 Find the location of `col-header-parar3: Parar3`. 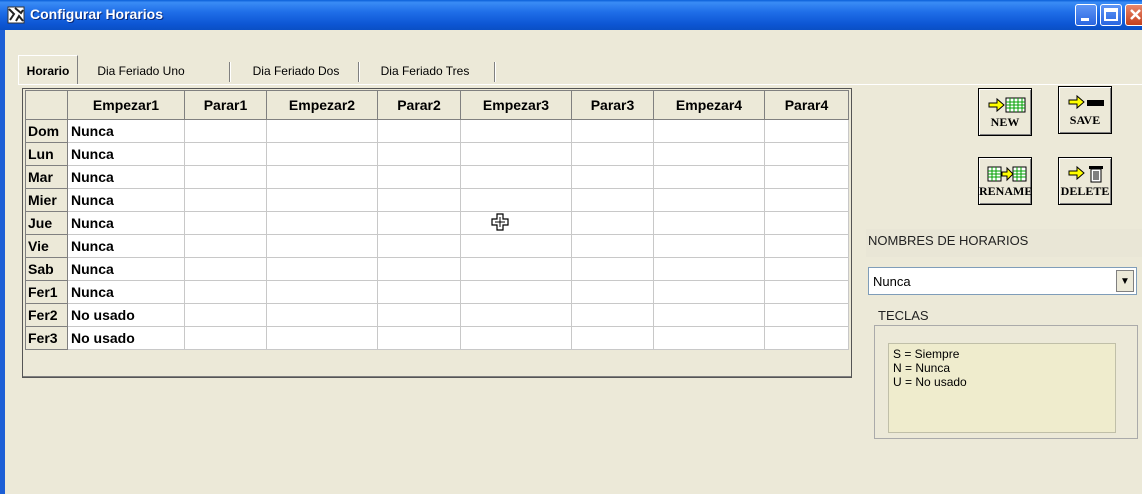

col-header-parar3: Parar3 is located at coordinates (612, 105).